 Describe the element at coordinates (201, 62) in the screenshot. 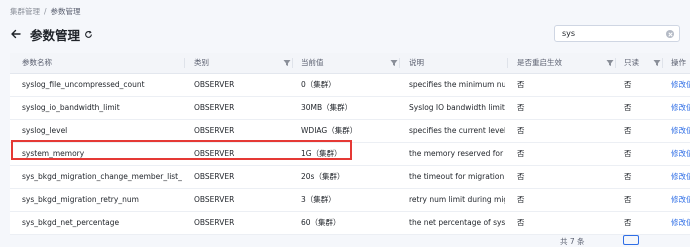

I see `column-header-category: 类别` at that location.